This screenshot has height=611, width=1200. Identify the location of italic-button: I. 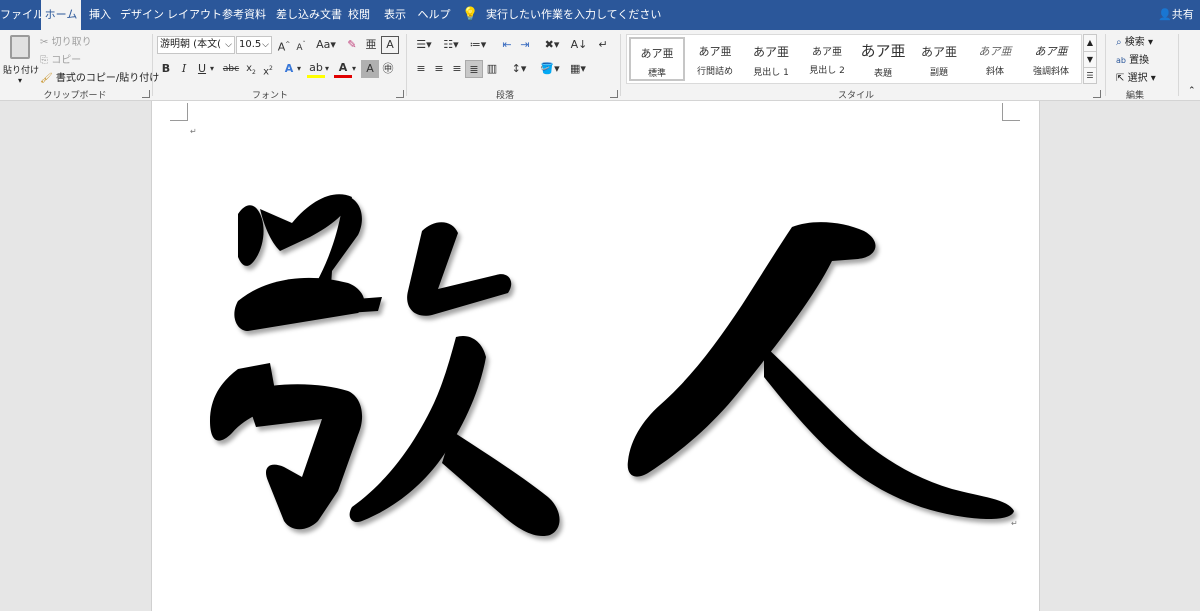
(184, 69).